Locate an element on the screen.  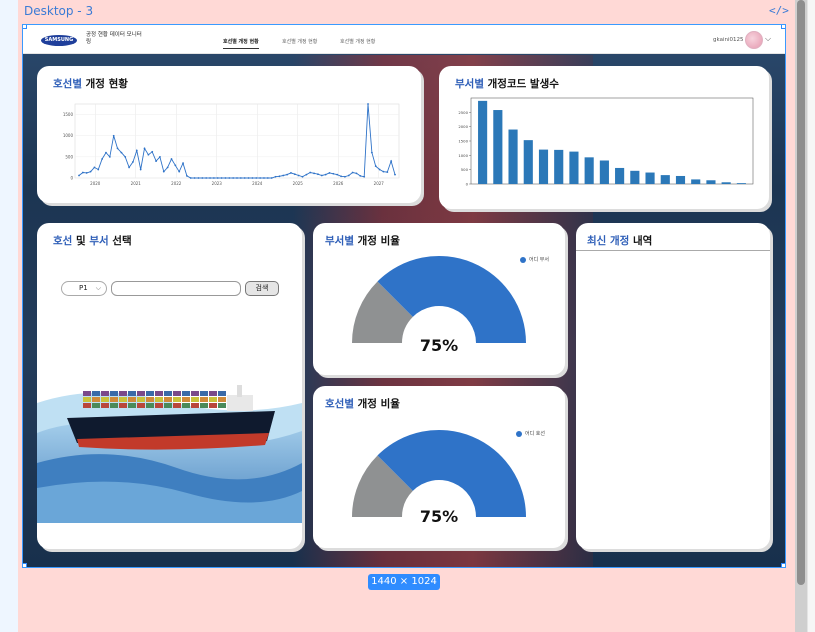
resize-handle-tr is located at coordinates (783, 27).